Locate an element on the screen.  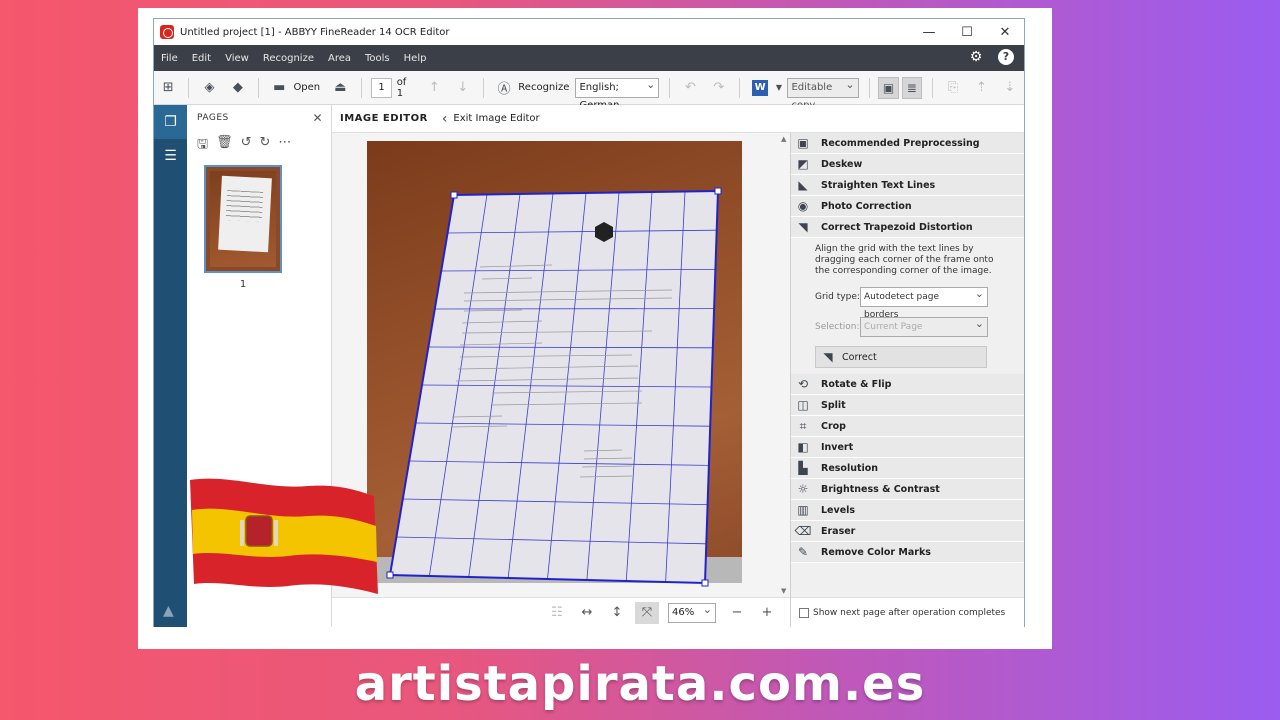
tool-label: Invert is located at coordinates (837, 447).